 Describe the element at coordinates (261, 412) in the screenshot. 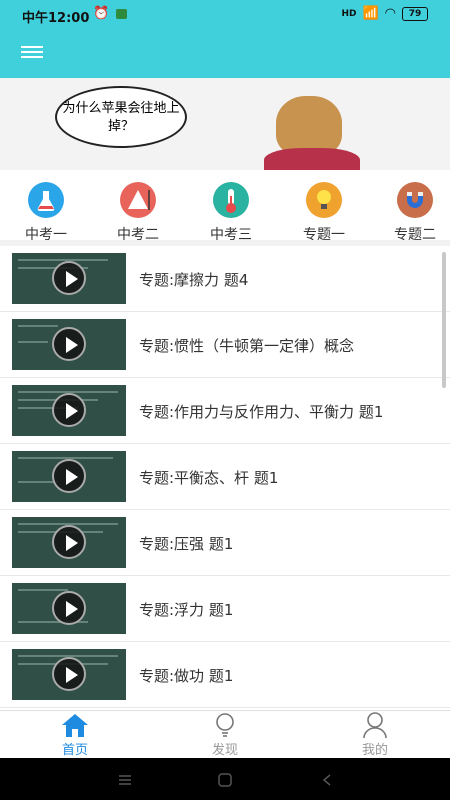

I see `video-title: 专题:作用力与反作用力、平衡力 题1` at that location.